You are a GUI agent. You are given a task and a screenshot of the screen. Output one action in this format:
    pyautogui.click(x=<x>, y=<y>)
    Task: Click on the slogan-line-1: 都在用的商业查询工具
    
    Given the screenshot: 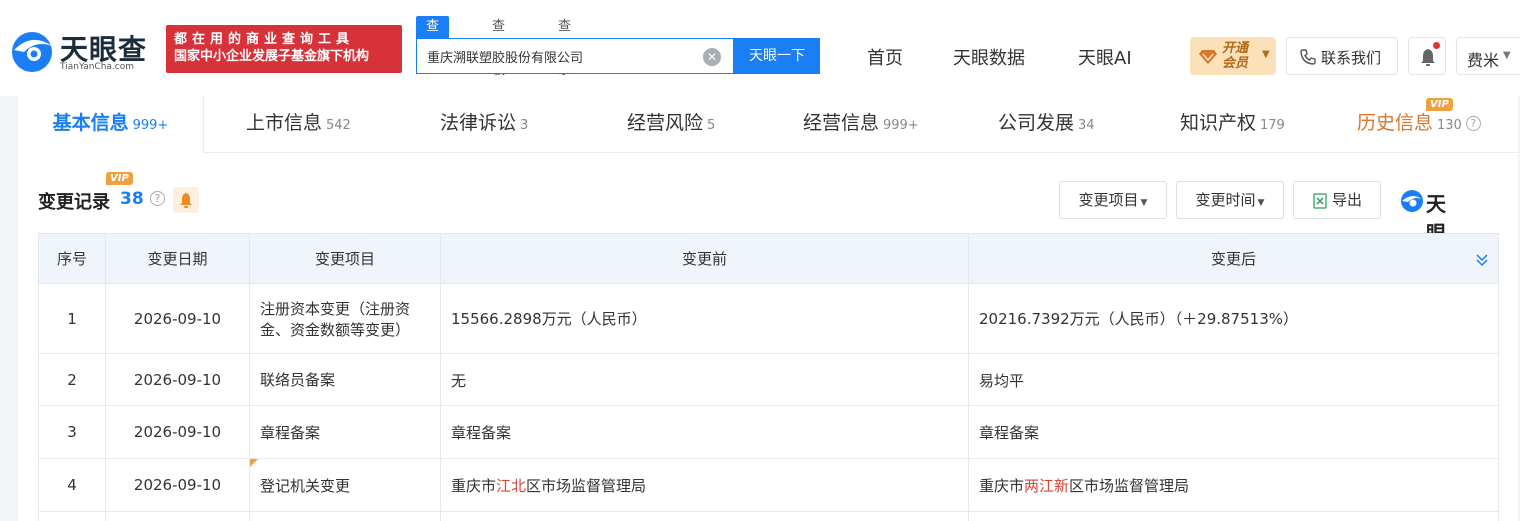 What is the action you would take?
    pyautogui.click(x=264, y=39)
    